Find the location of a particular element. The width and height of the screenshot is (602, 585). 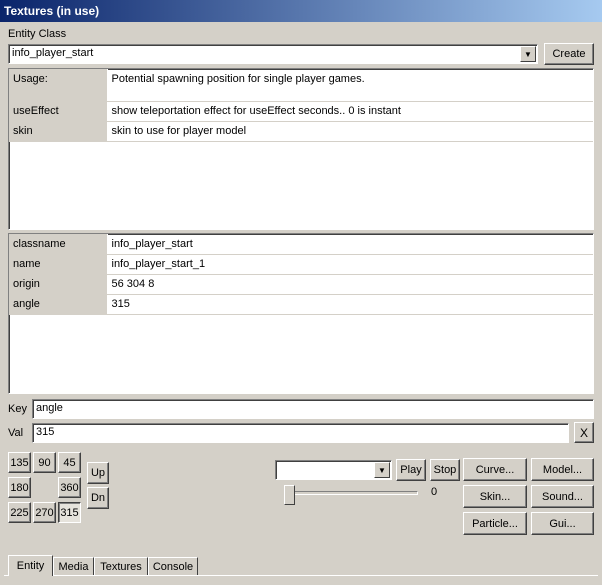

property-value: info_player_start_1 is located at coordinates (350, 264).